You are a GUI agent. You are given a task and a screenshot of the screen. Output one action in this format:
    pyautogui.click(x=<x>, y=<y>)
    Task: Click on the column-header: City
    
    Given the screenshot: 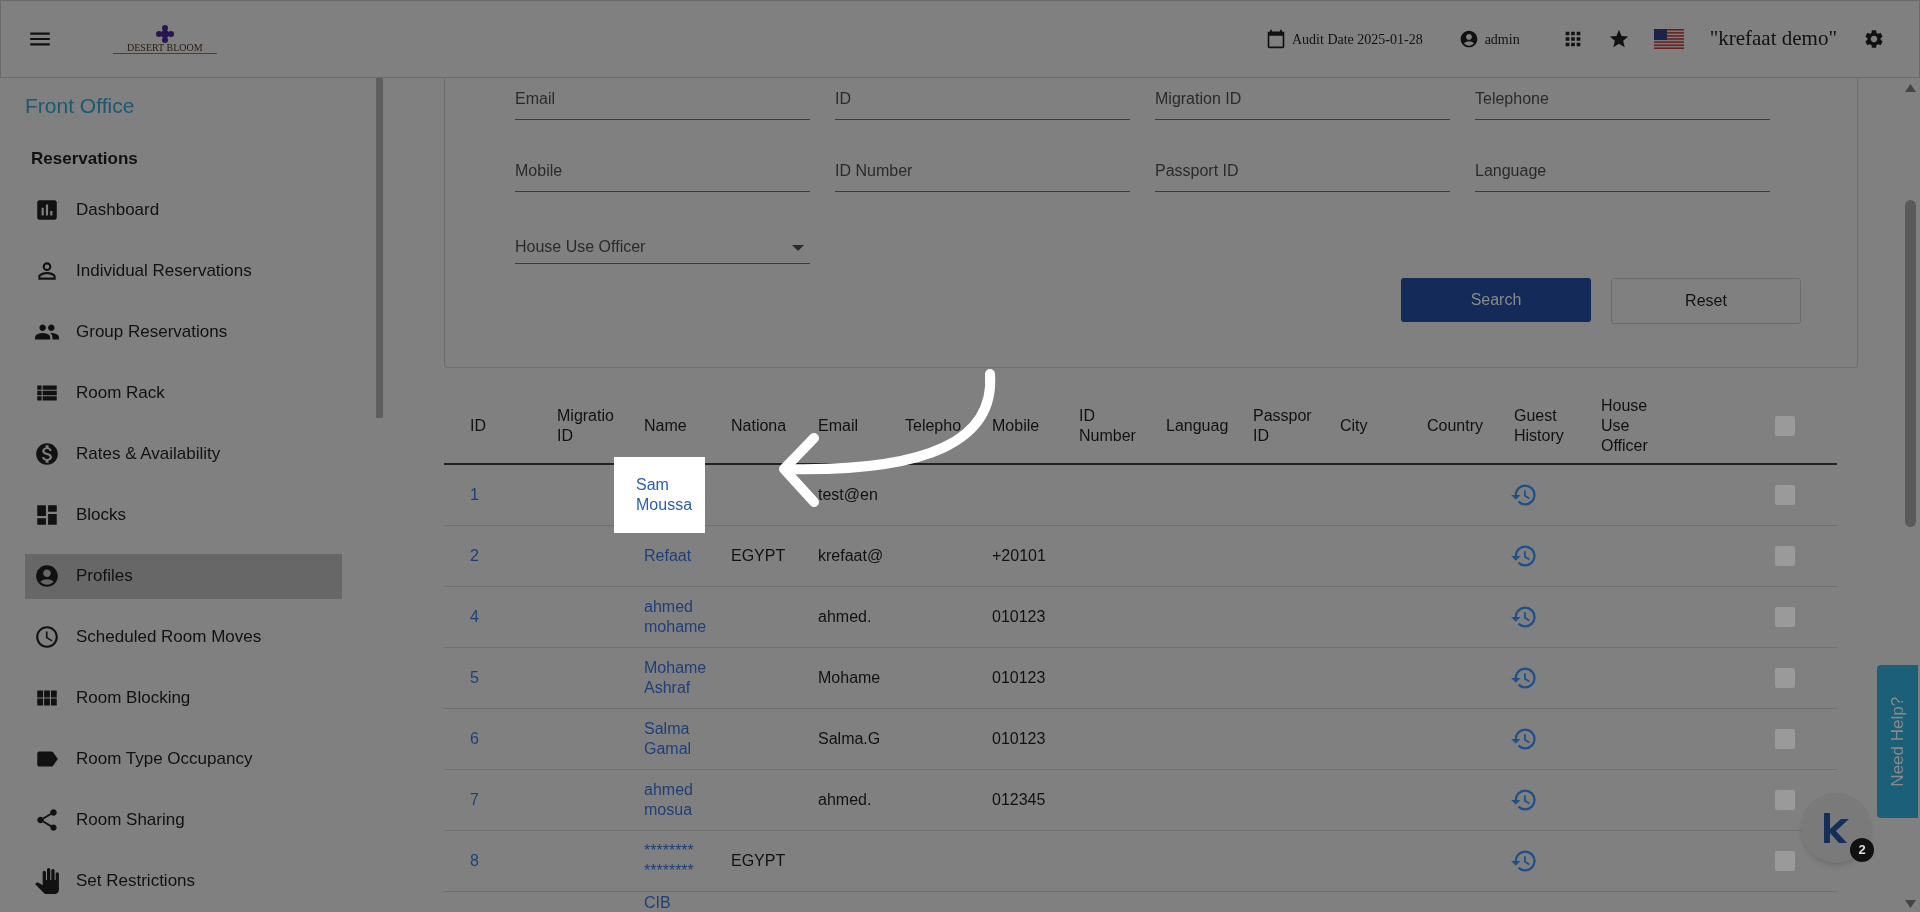 What is the action you would take?
    pyautogui.click(x=1370, y=425)
    